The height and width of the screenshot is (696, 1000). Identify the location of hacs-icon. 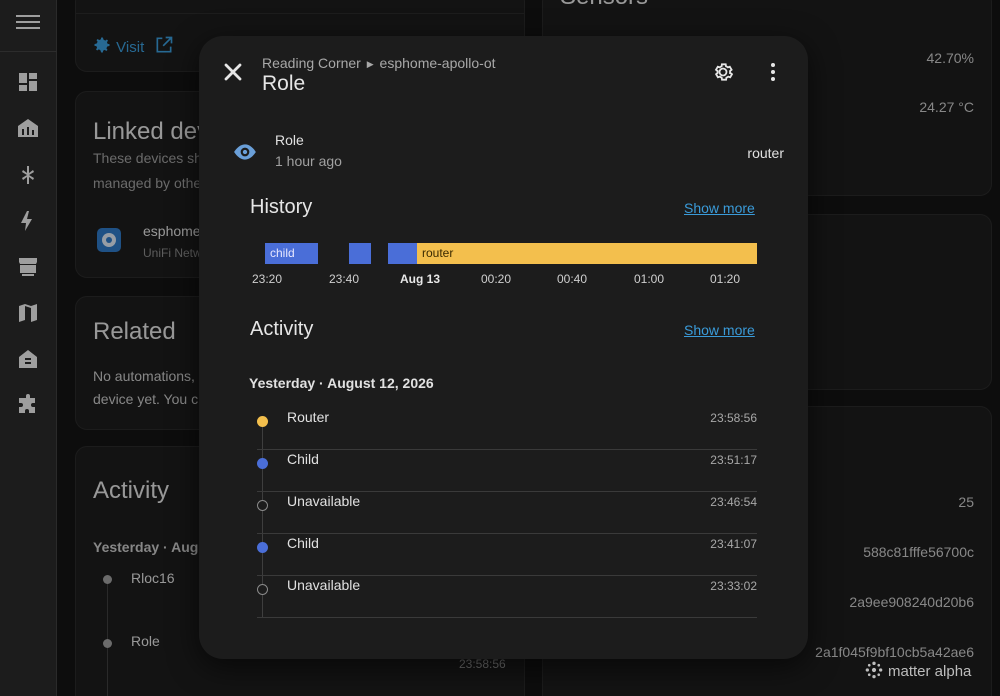
(28, 267).